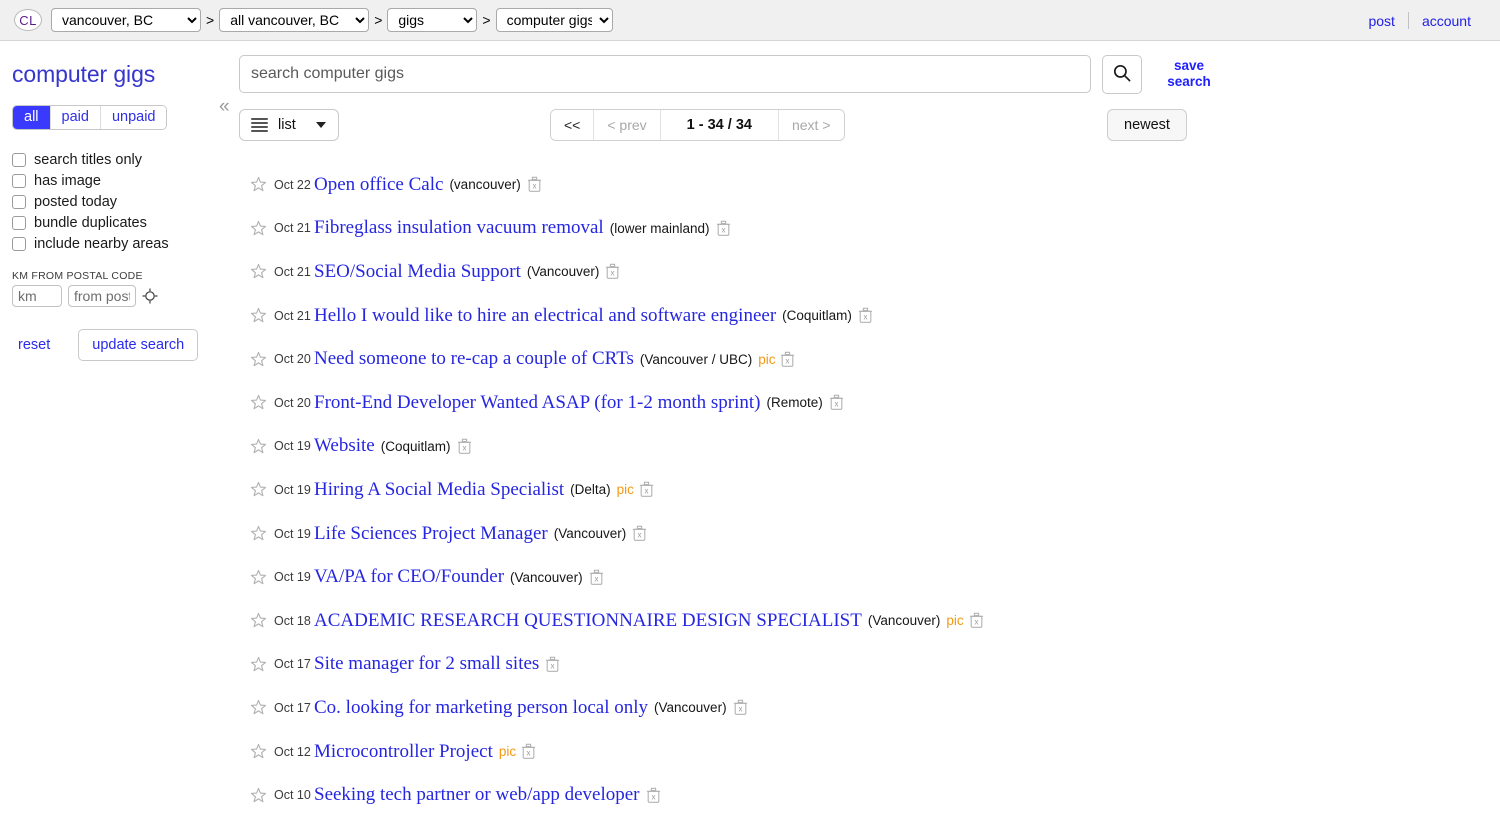  Describe the element at coordinates (432, 20) in the screenshot. I see `breadcrumb-category-select: gigs` at that location.